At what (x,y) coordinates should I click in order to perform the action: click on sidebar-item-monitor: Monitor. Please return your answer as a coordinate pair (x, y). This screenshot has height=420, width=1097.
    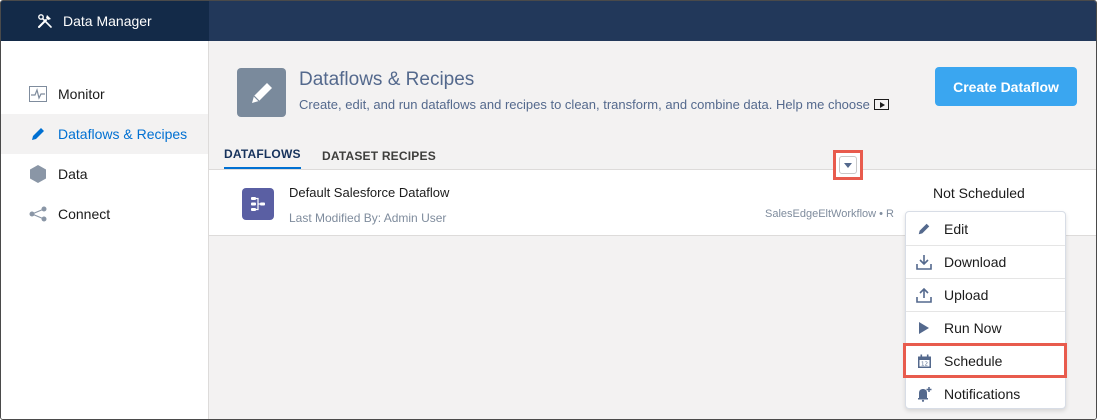
    Looking at the image, I should click on (104, 94).